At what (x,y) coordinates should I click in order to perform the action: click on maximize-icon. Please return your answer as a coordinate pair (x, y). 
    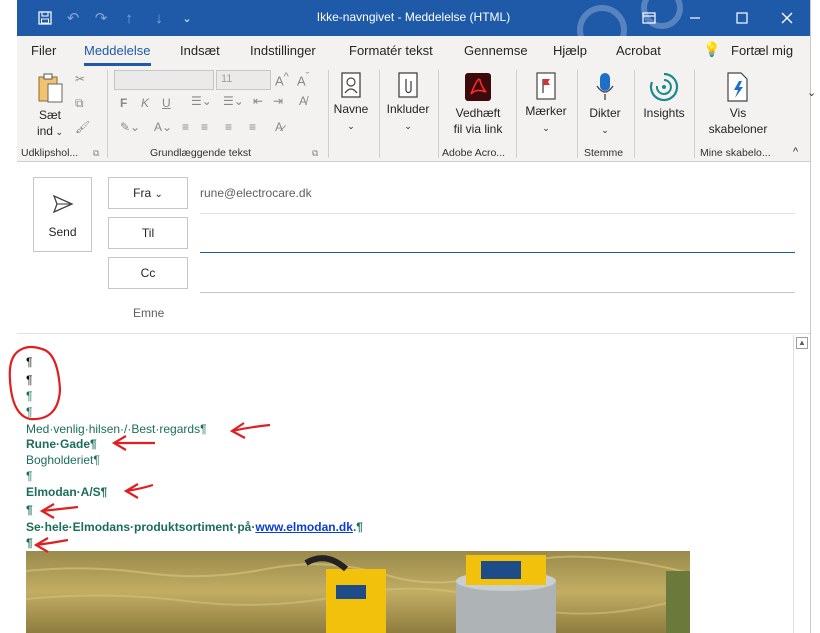
    Looking at the image, I should click on (742, 18).